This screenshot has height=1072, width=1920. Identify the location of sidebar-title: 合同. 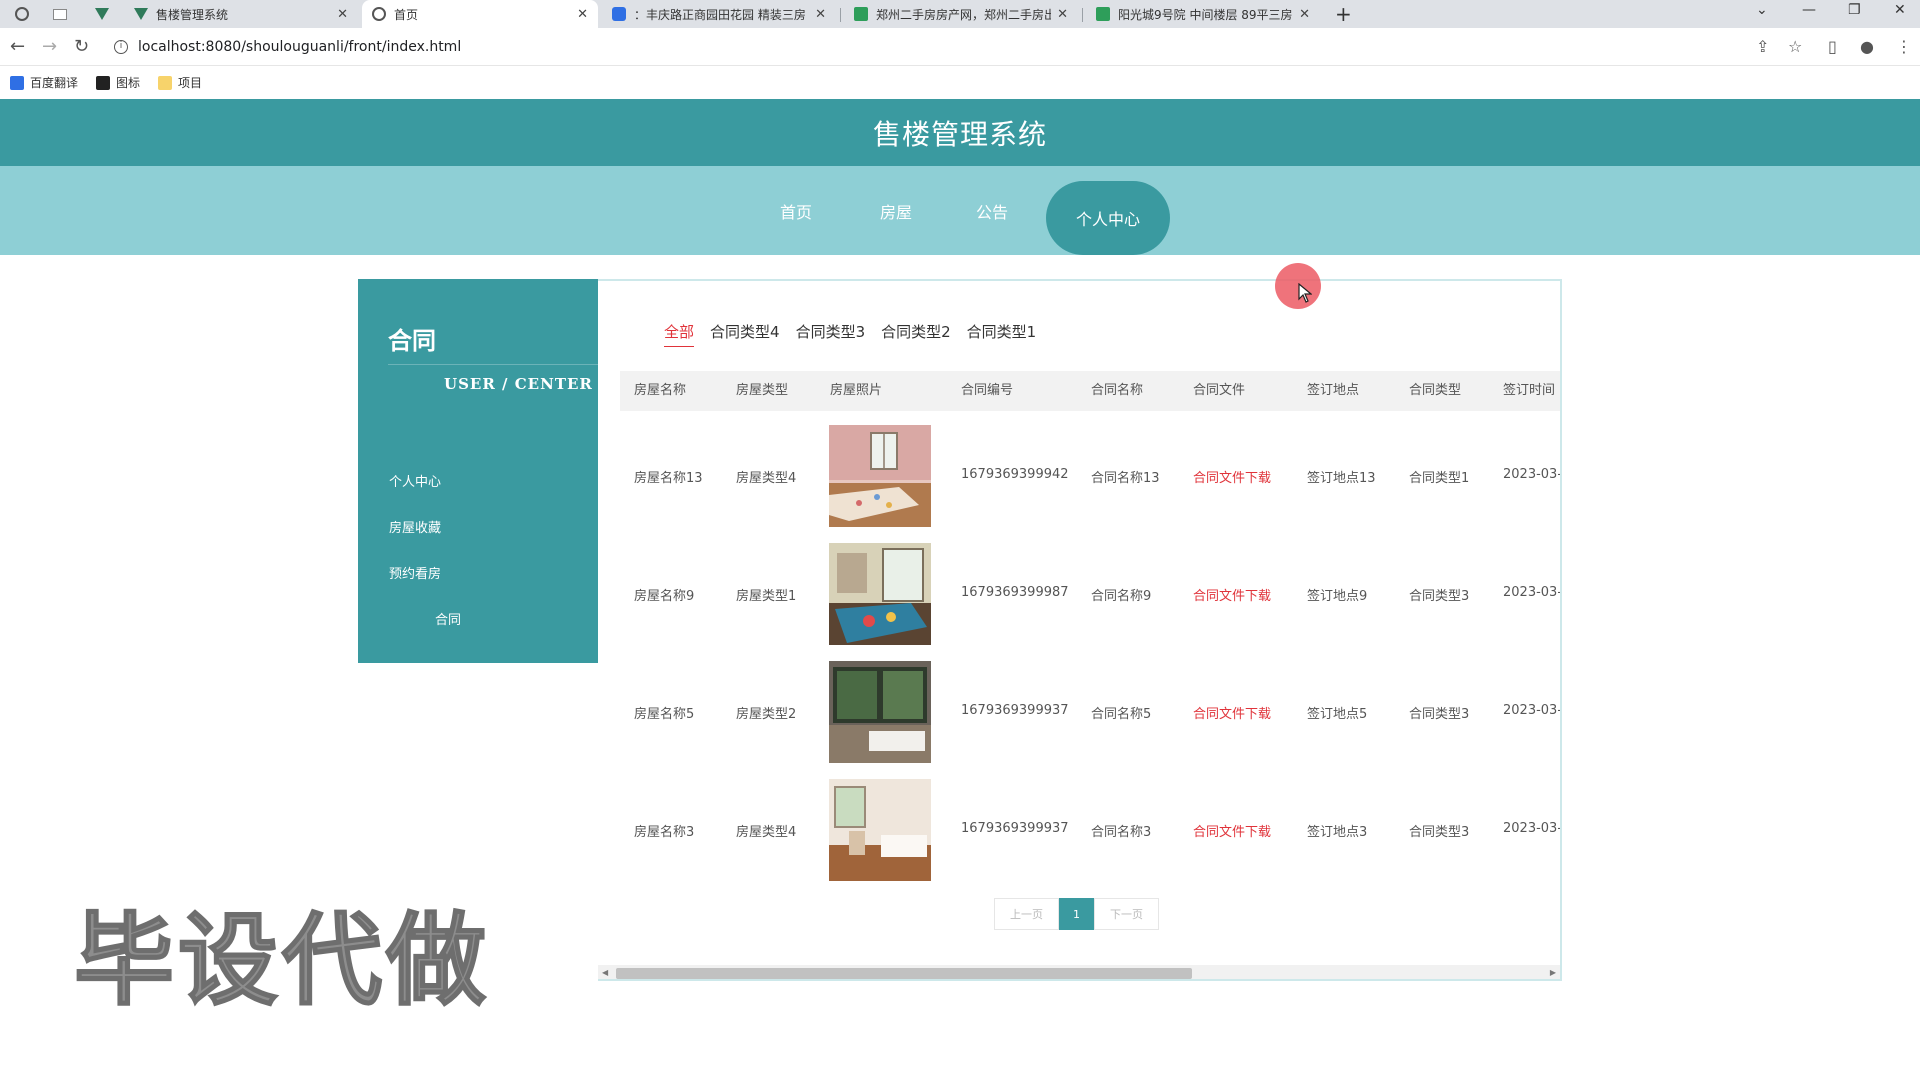
(412, 341).